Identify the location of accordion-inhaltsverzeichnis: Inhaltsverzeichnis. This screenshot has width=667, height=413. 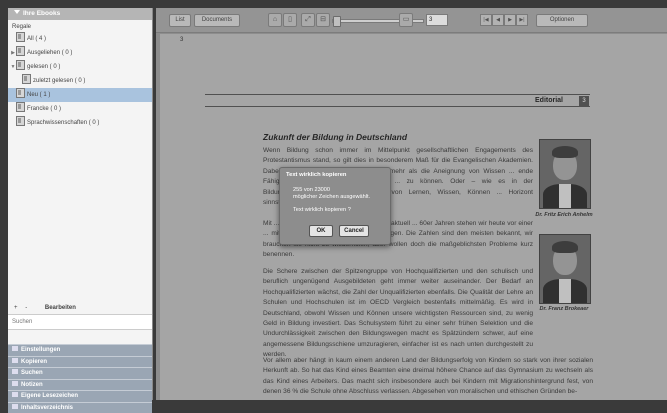
(80, 407).